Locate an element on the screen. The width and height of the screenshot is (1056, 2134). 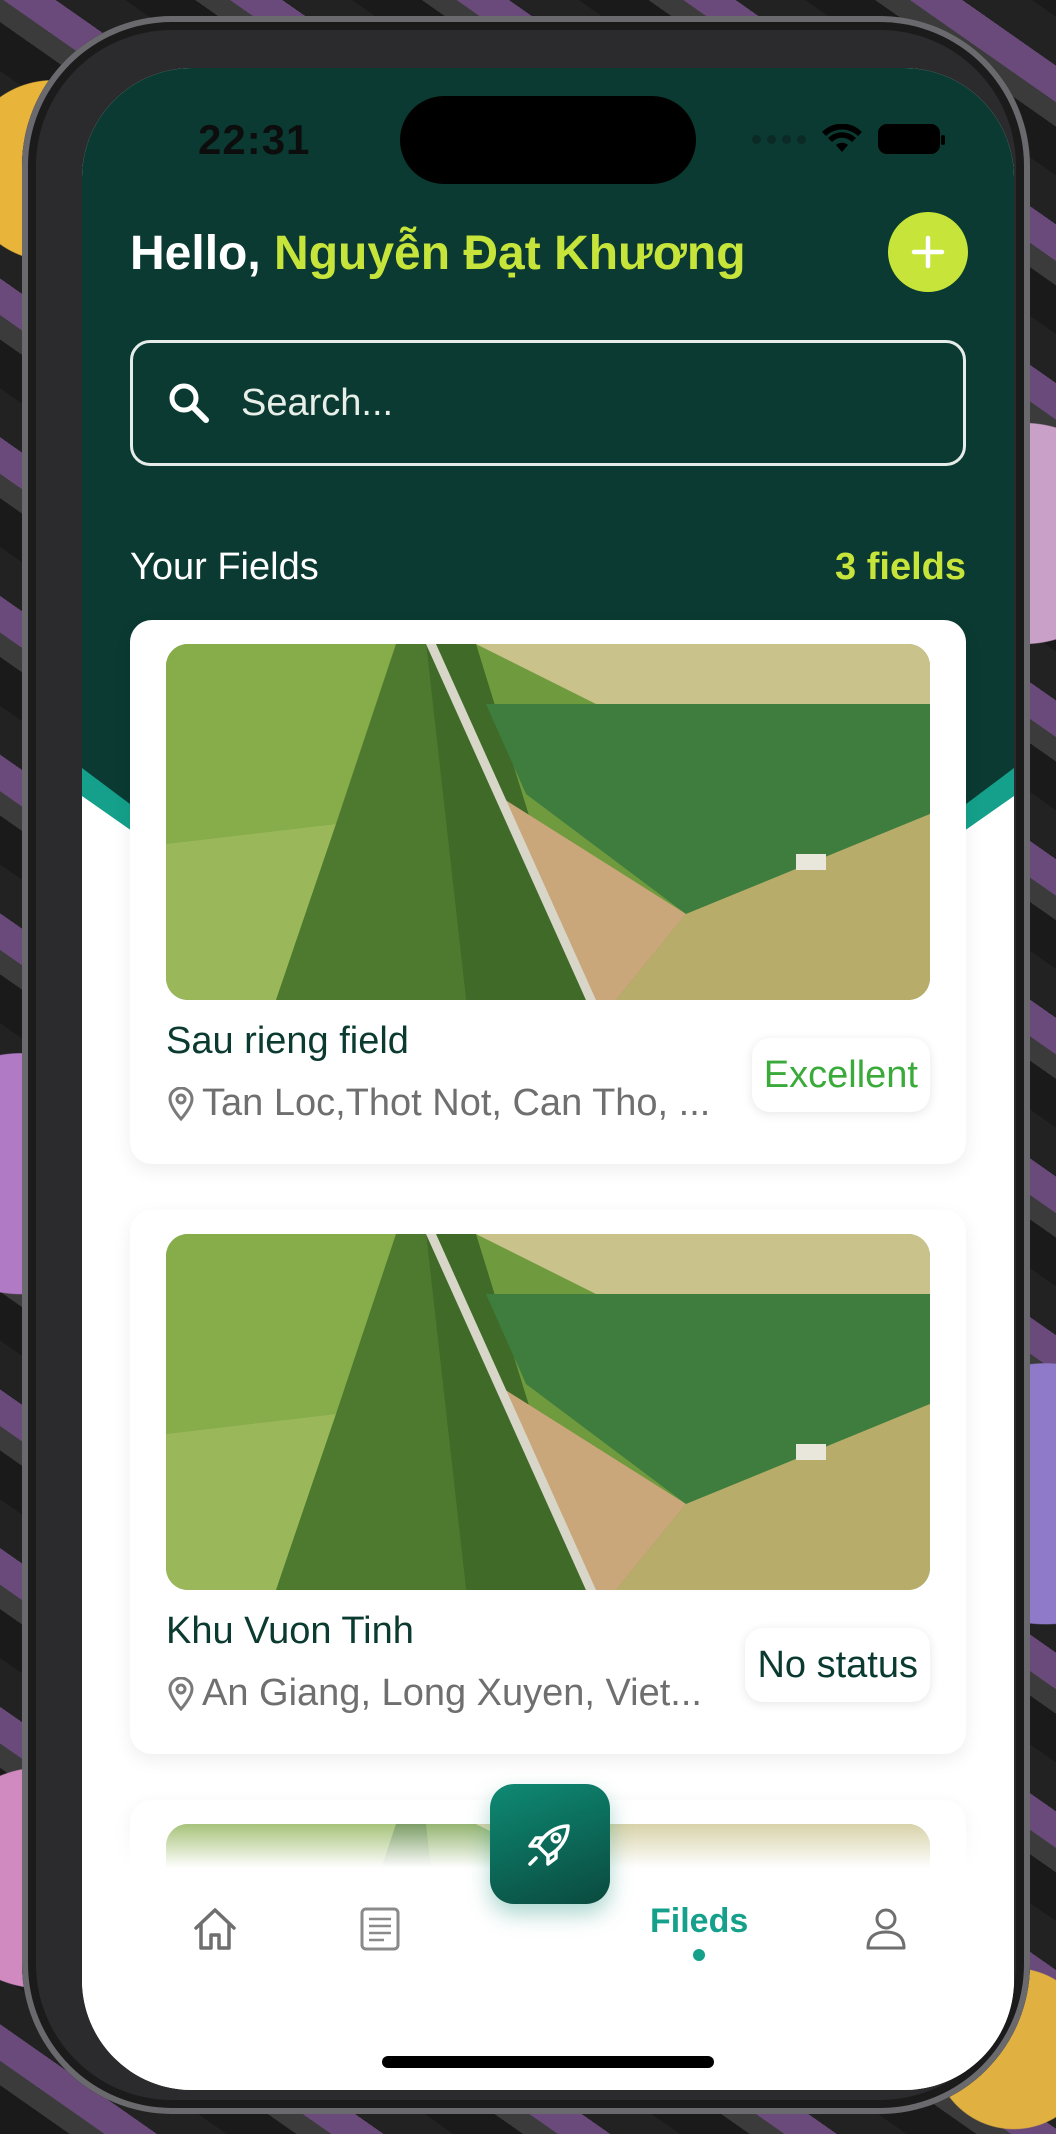
user-icon is located at coordinates (886, 1929).